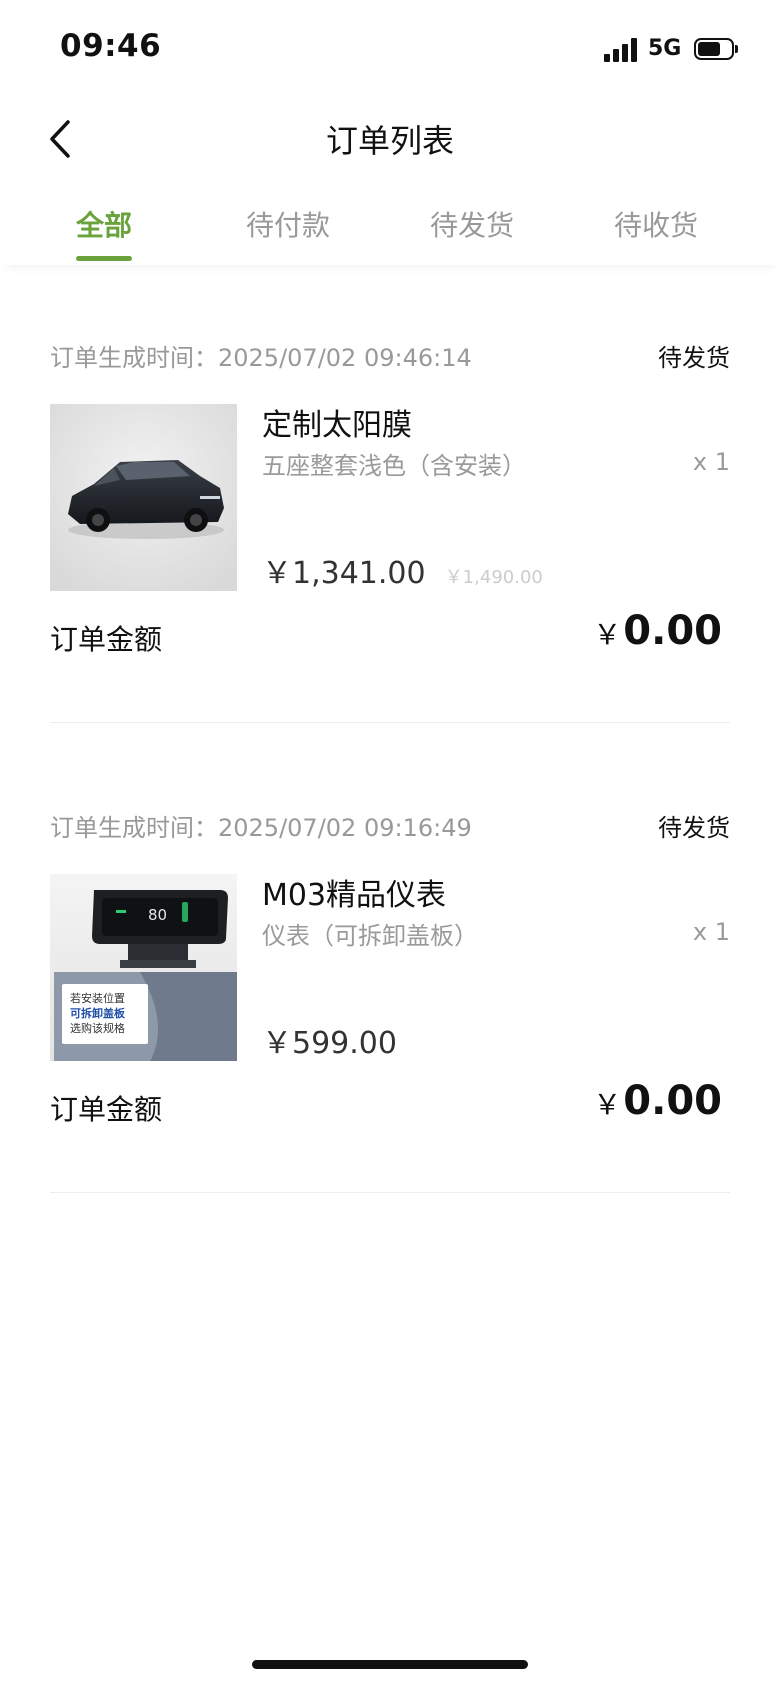  What do you see at coordinates (261, 358) in the screenshot?
I see `order-time: 订单生成时间：2025/07/02 09:46:14` at bounding box center [261, 358].